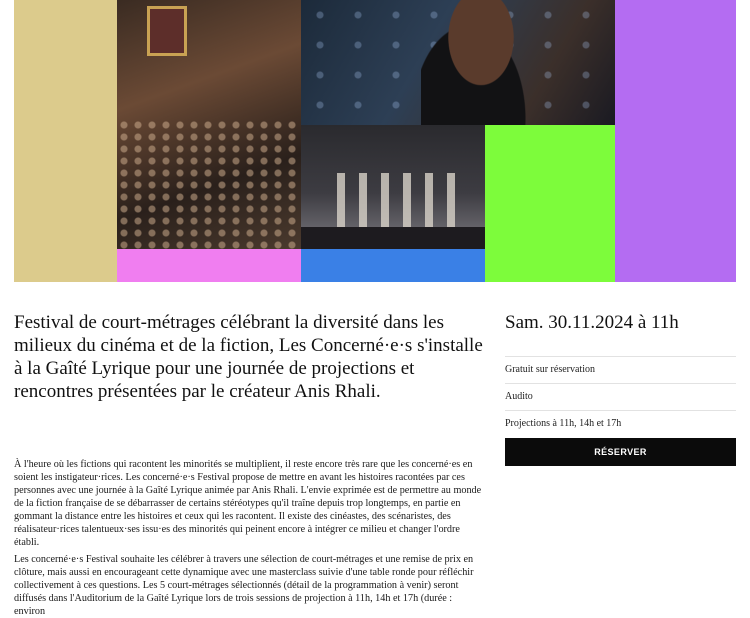 The width and height of the screenshot is (750, 618). Describe the element at coordinates (620, 396) in the screenshot. I see `venue-info: Audito` at that location.